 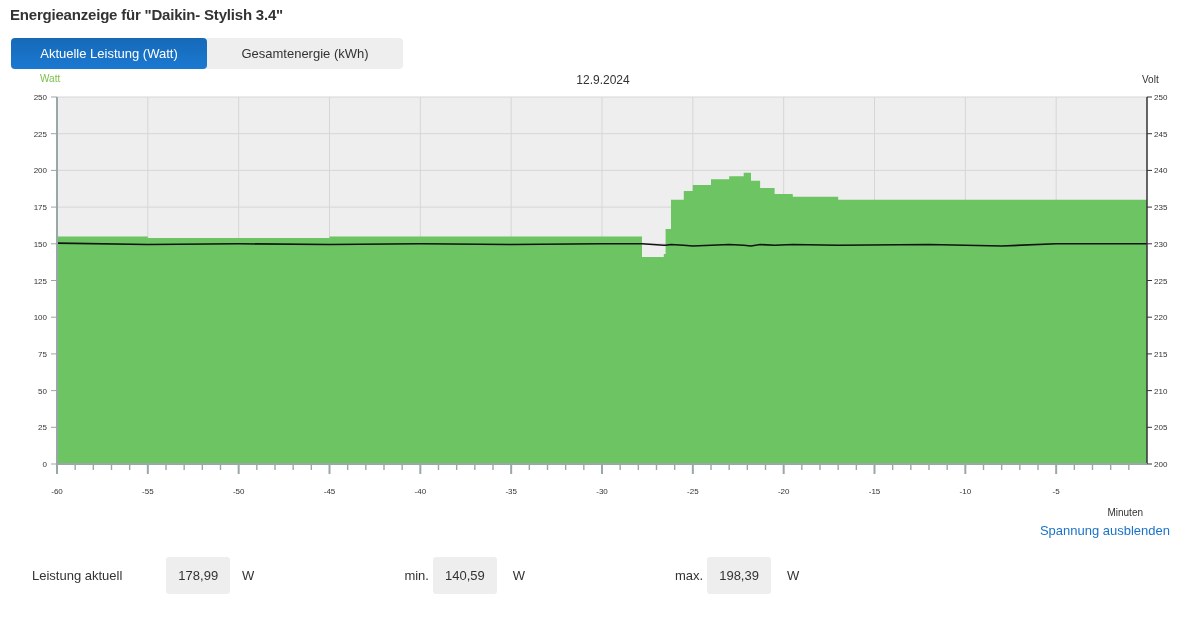 What do you see at coordinates (147, 15) in the screenshot?
I see `page-title: Energieanzeige für "Daikin- Stylish 3.4"` at bounding box center [147, 15].